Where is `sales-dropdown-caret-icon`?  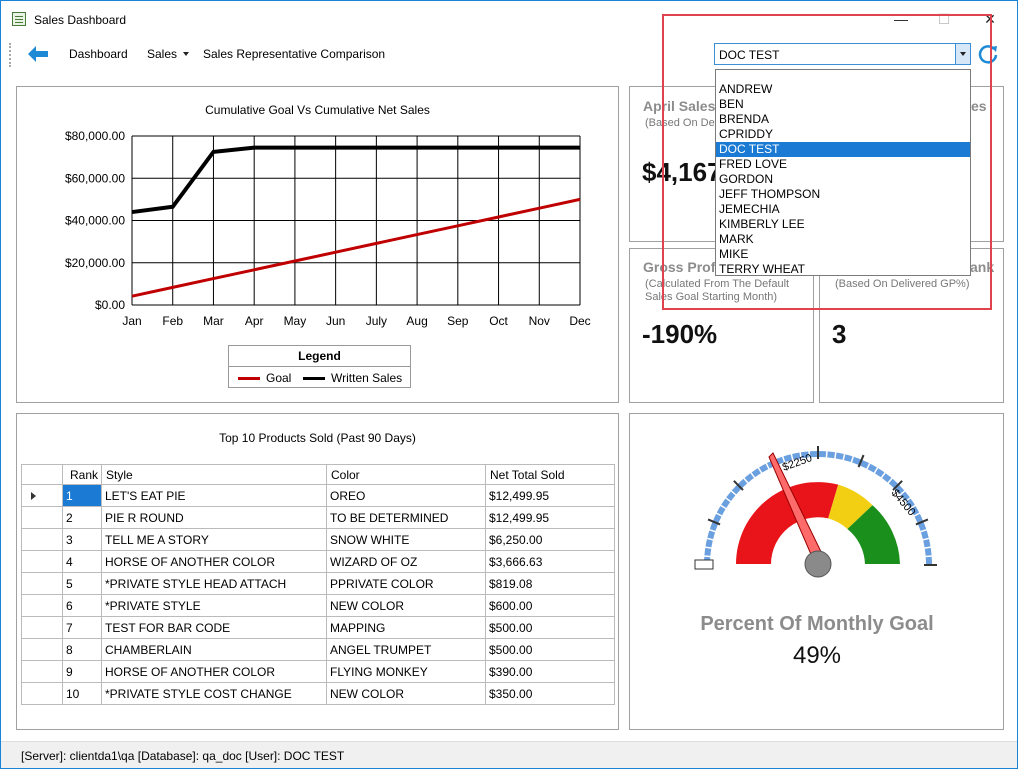
sales-dropdown-caret-icon is located at coordinates (186, 54).